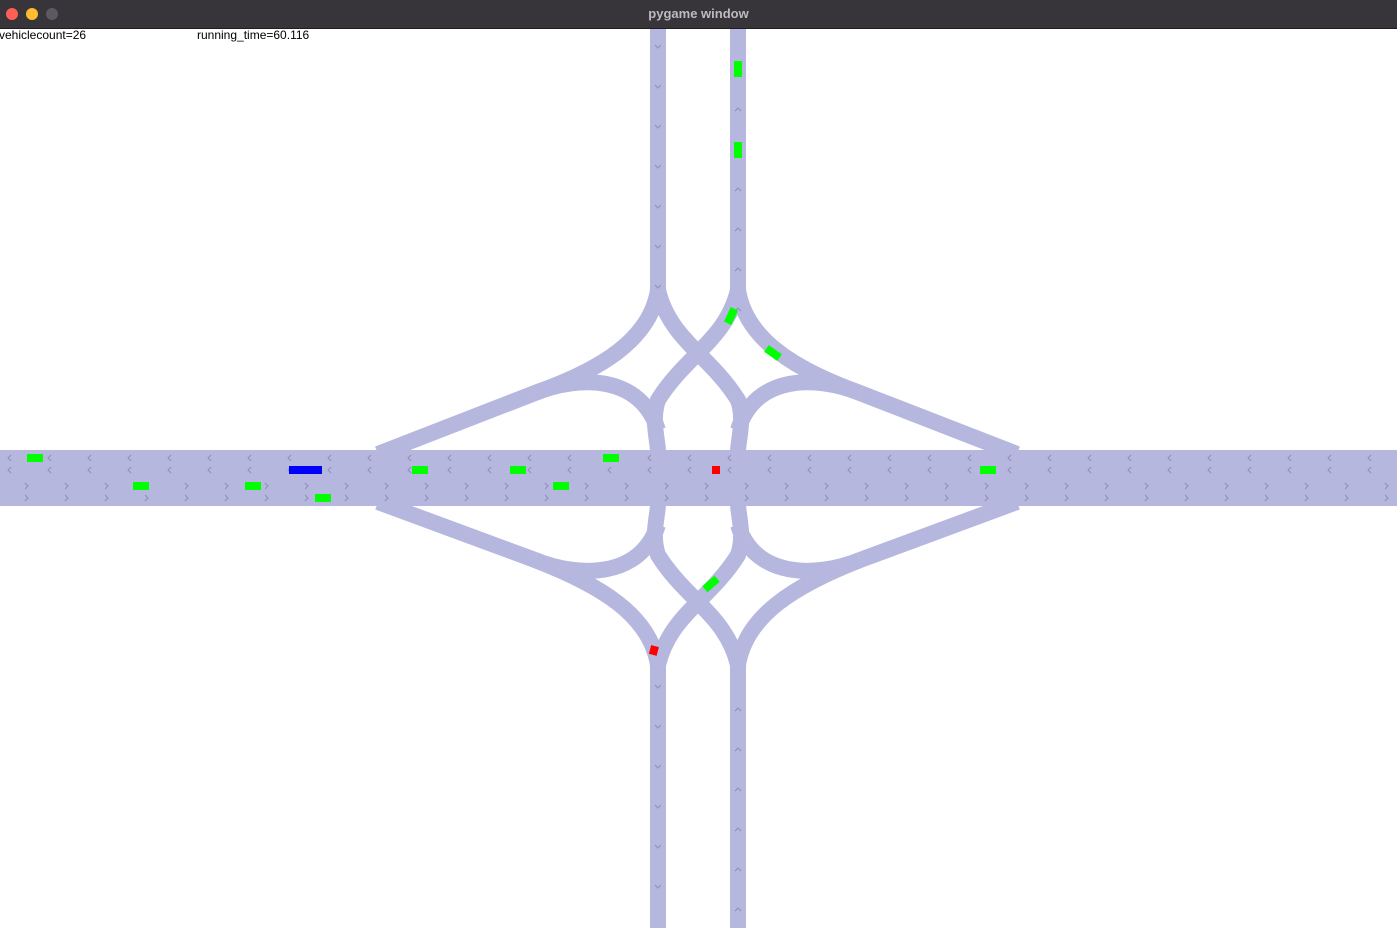 The width and height of the screenshot is (1397, 928). Describe the element at coordinates (938, 531) in the screenshot. I see `ramp-southeast-diagonal` at that location.